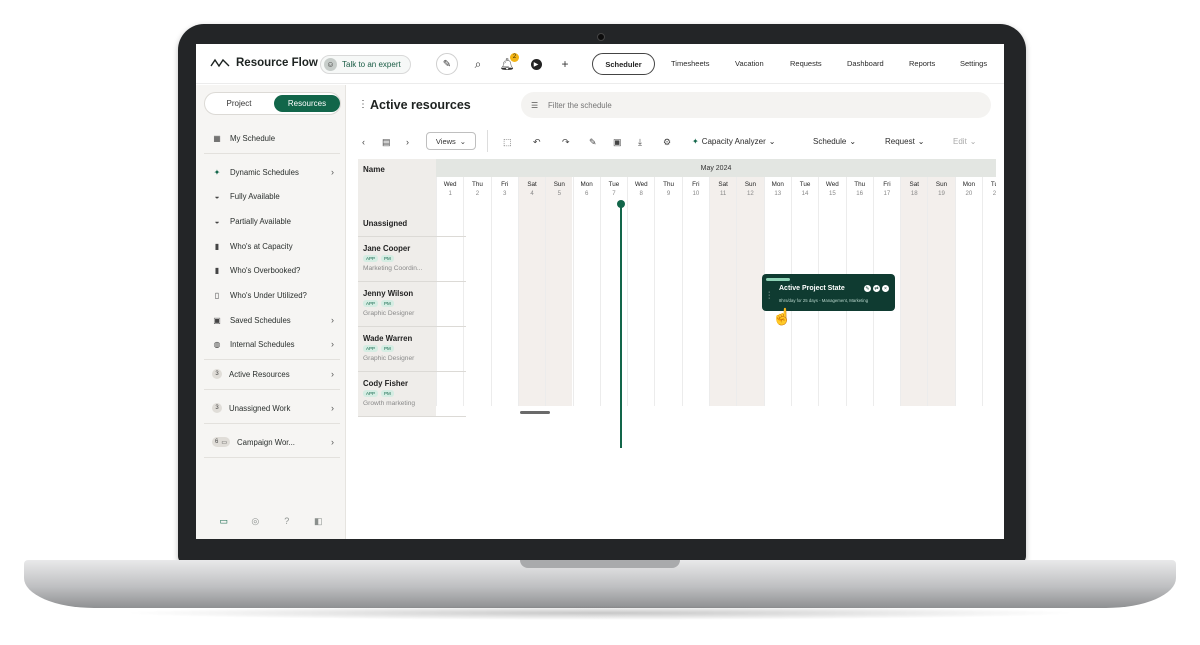  I want to click on task-stripe, so click(778, 279).